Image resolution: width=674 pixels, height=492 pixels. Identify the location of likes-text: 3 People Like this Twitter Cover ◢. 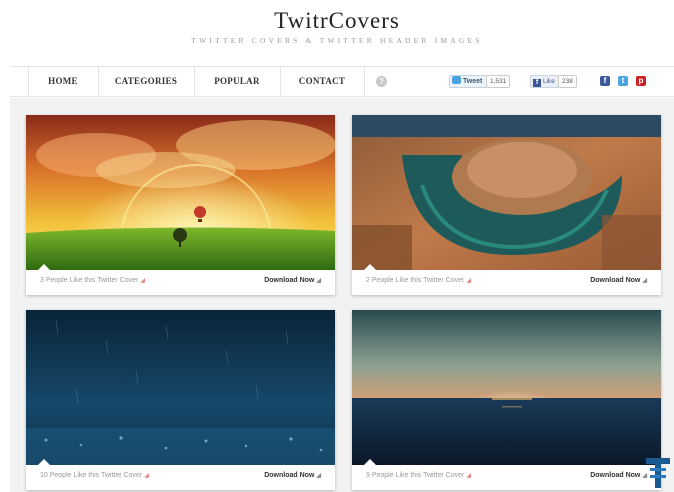
(92, 280).